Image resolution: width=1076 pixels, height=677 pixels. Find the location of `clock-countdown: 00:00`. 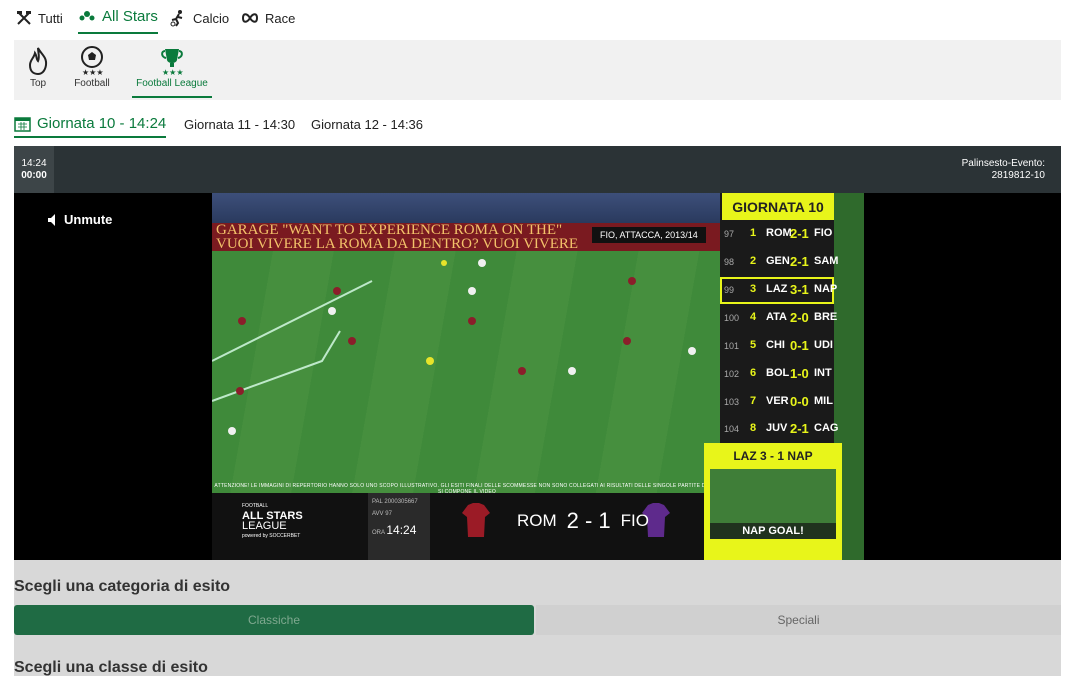

clock-countdown: 00:00 is located at coordinates (34, 175).